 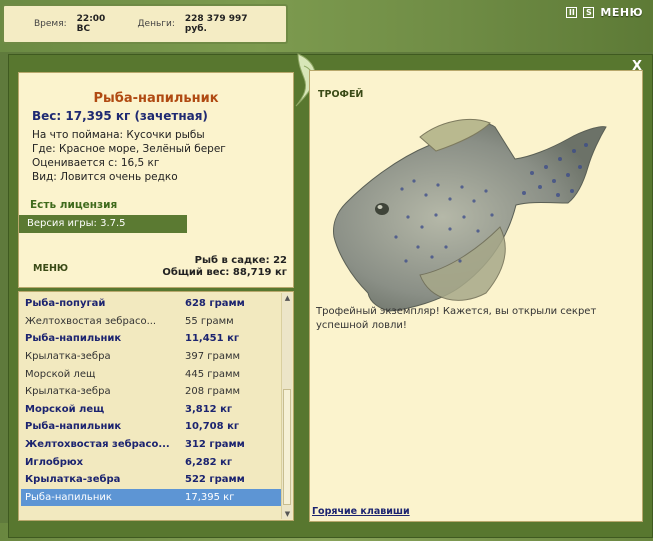 What do you see at coordinates (210, 497) in the screenshot?
I see `catch-row-weight: 17,395 кг` at bounding box center [210, 497].